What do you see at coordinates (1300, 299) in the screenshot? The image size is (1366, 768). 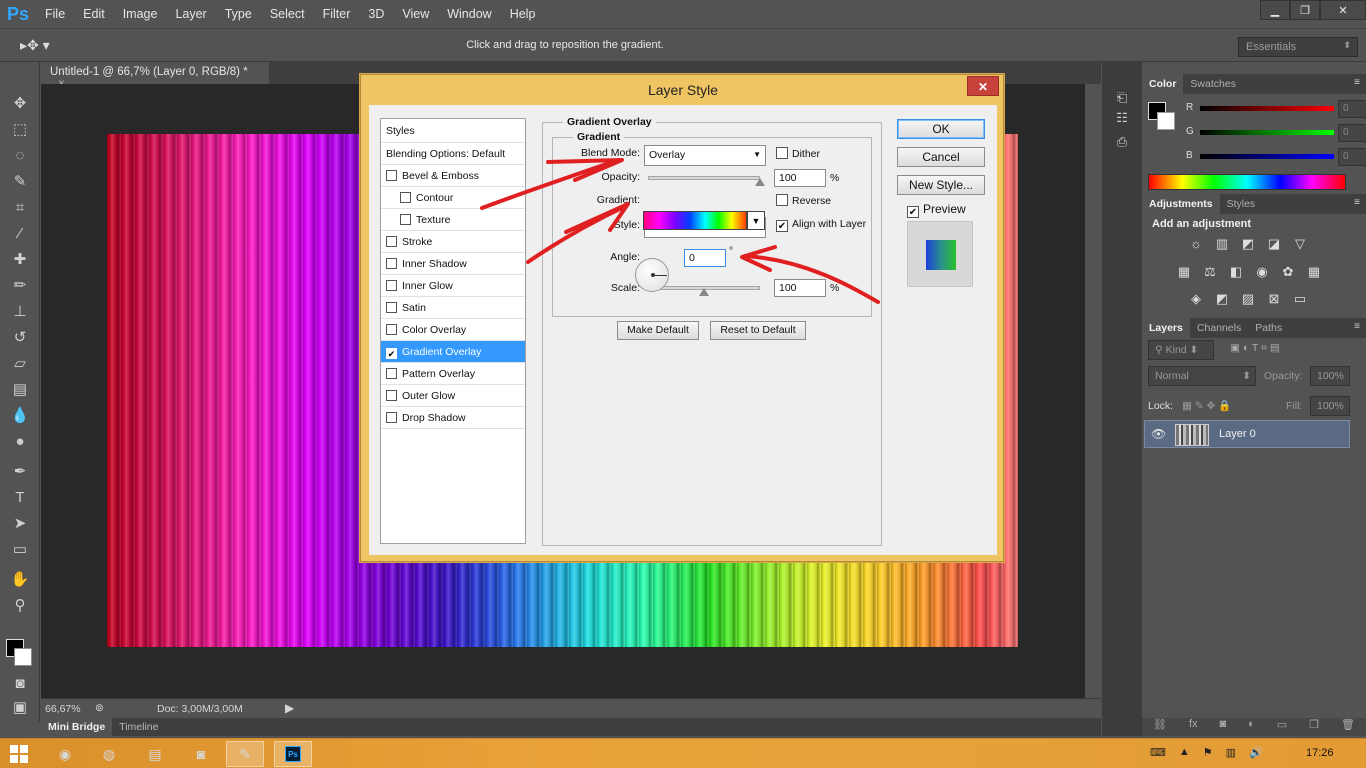 I see `gradient-map-icon: ▭` at bounding box center [1300, 299].